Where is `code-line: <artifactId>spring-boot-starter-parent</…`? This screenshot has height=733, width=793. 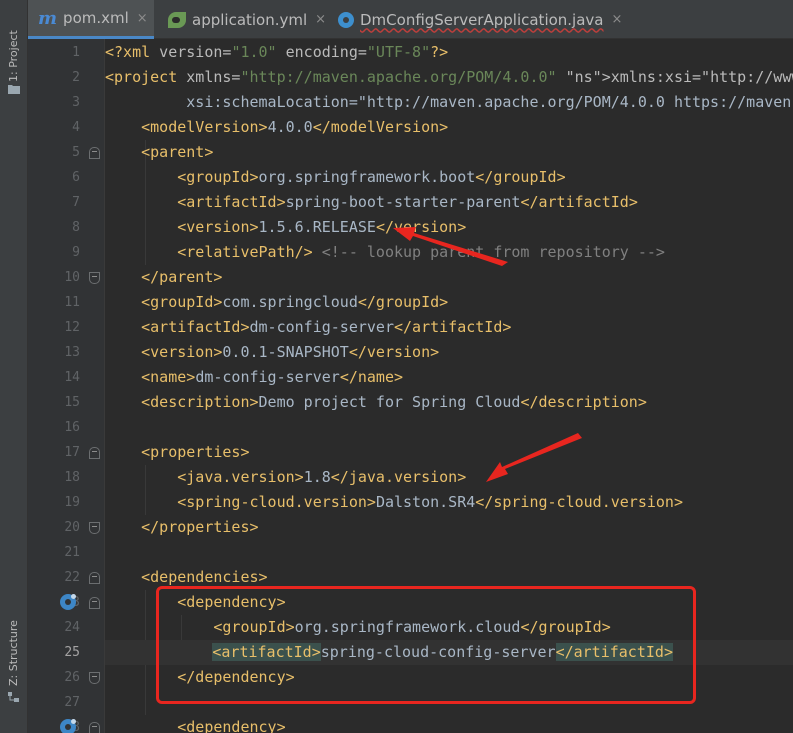
code-line: <artifactId>spring-boot-starter-parent</… is located at coordinates (371, 202).